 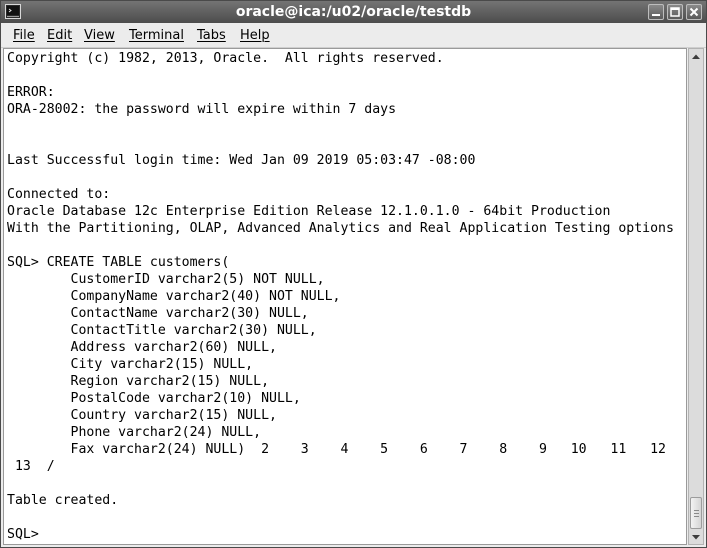 What do you see at coordinates (118, 262) in the screenshot?
I see `terminal-line: SQL> CREATE TABLE customers(` at bounding box center [118, 262].